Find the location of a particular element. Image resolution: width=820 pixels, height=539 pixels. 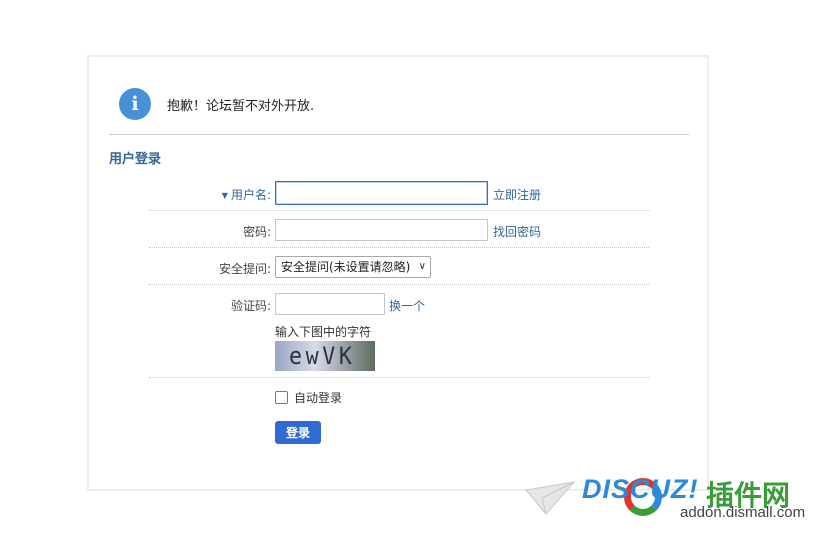

password-label: 密码: is located at coordinates (256, 232).